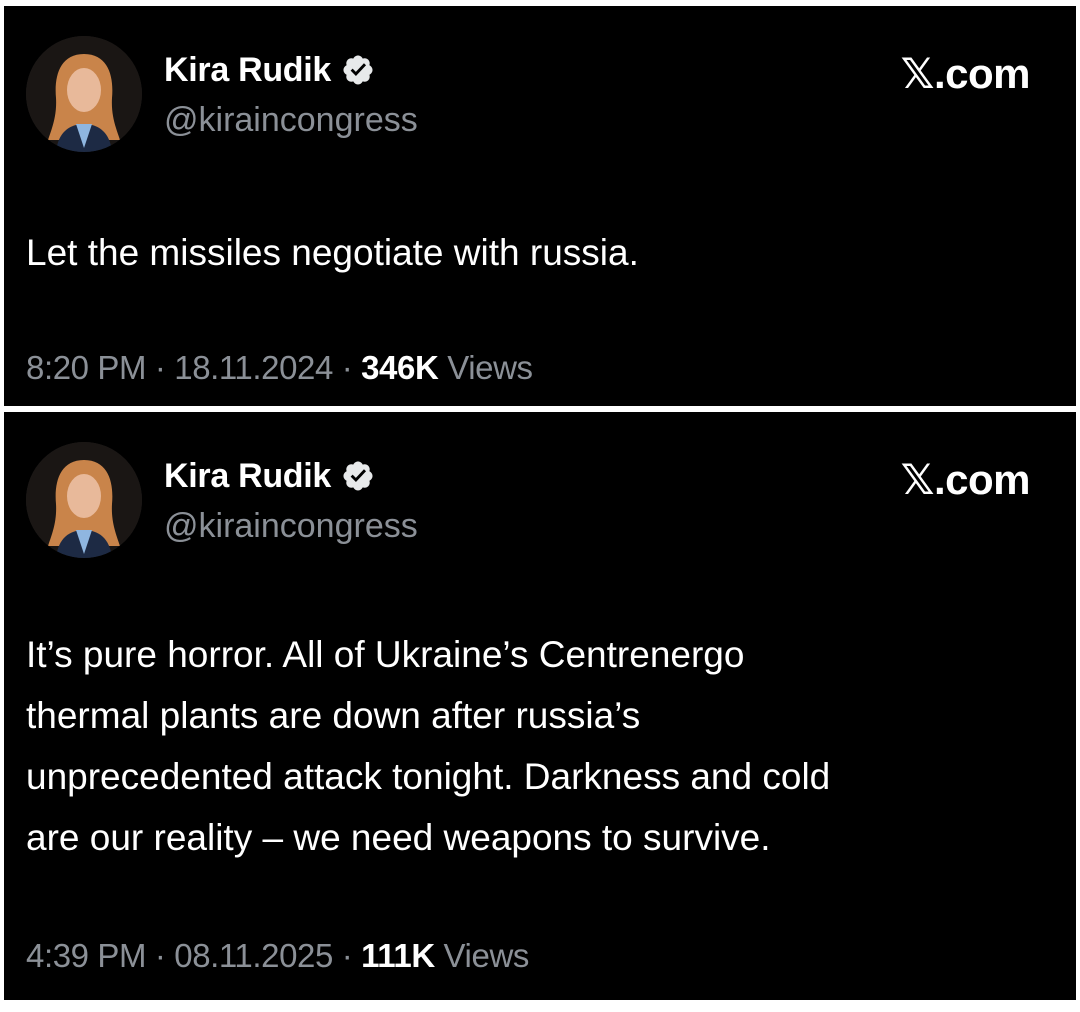 This screenshot has height=1012, width=1080. Describe the element at coordinates (86, 367) in the screenshot. I see `tweet-time: 8:20 PM` at that location.